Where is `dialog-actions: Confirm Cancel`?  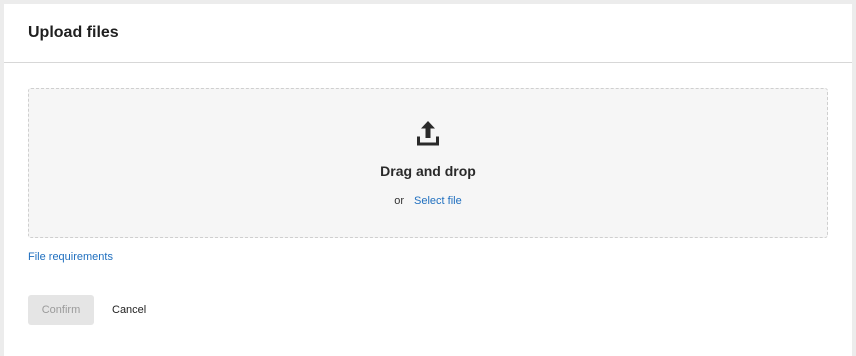
dialog-actions: Confirm Cancel is located at coordinates (91, 310).